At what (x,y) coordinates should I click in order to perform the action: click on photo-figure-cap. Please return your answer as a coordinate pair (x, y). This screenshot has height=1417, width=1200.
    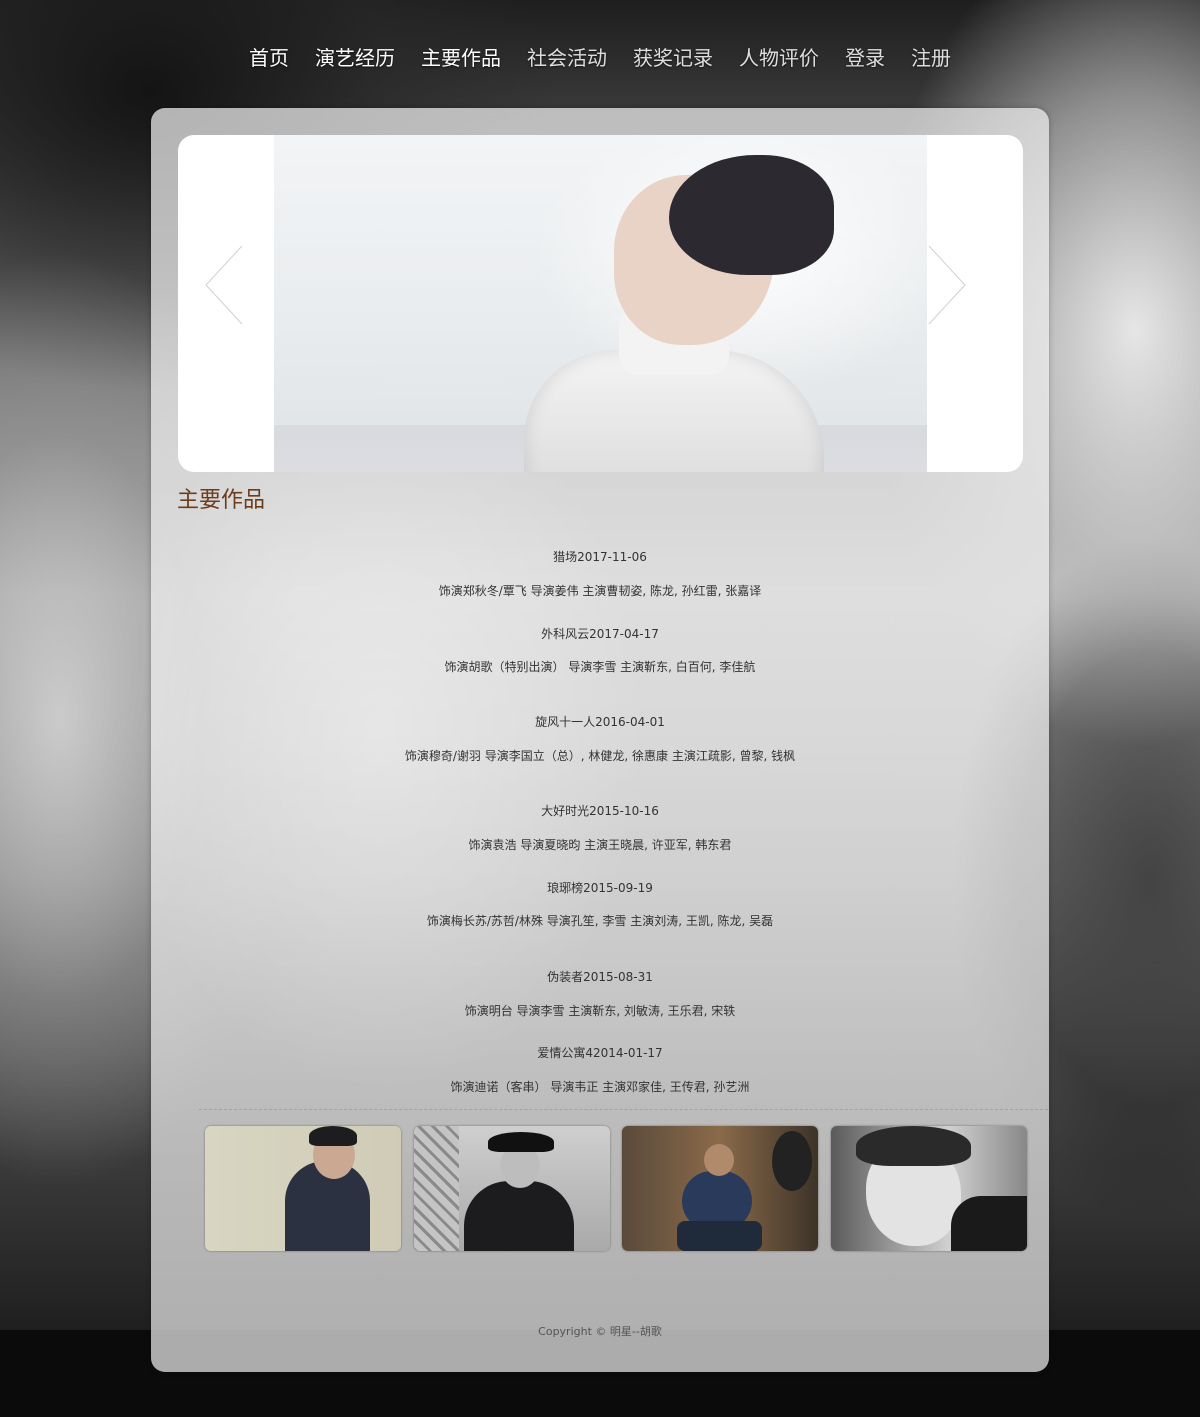
    Looking at the image, I should click on (521, 1142).